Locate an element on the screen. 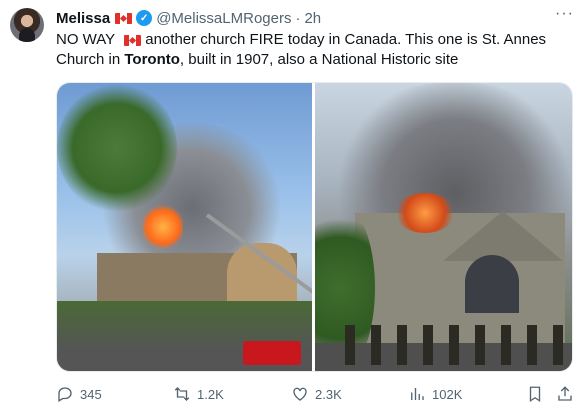  repost-icon is located at coordinates (182, 394).